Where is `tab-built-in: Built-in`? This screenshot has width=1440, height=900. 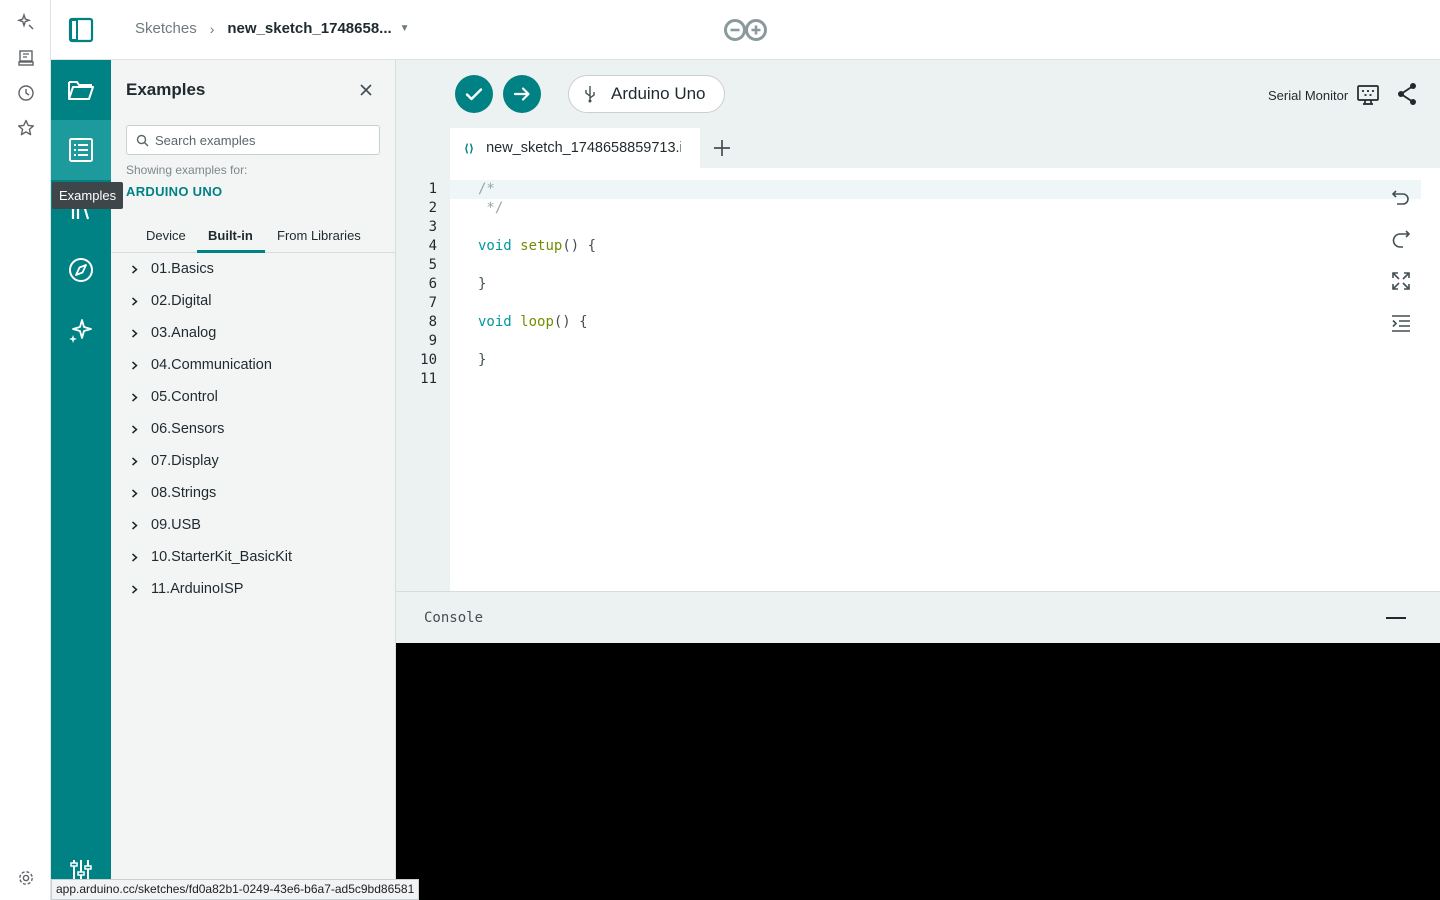
tab-built-in: Built-in is located at coordinates (230, 235).